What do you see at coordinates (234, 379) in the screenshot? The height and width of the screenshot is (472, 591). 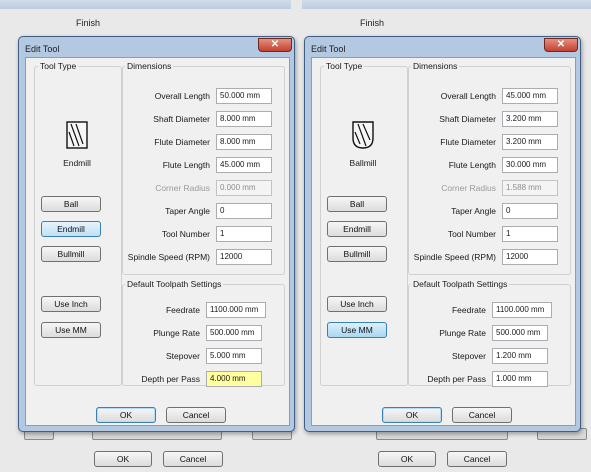 I see `depth-per-pass-field: 4.000 mm` at bounding box center [234, 379].